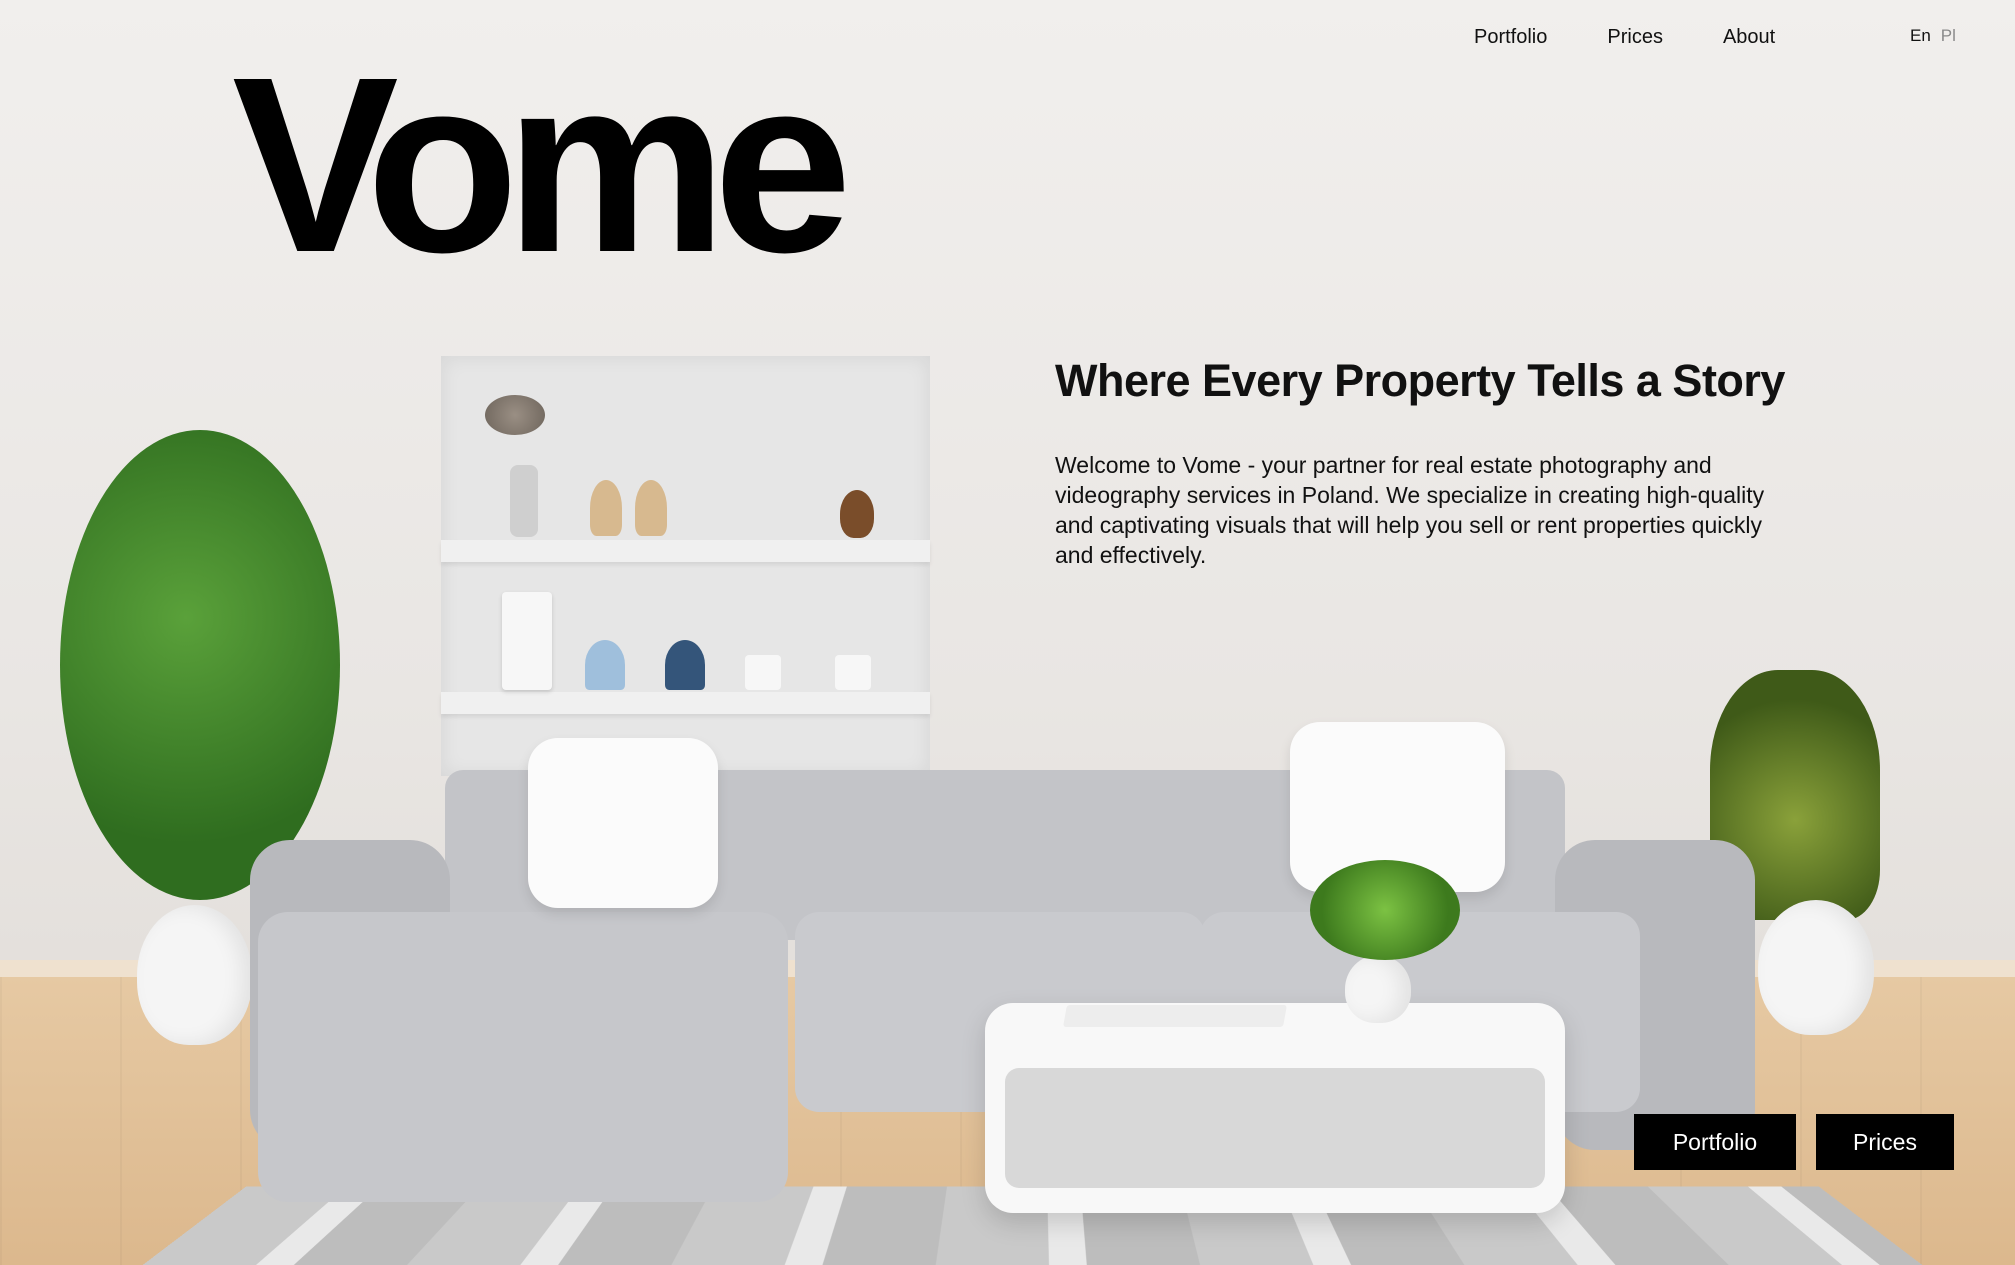 The width and height of the screenshot is (2015, 1265). What do you see at coordinates (857, 514) in the screenshot?
I see `pinecone-icon` at bounding box center [857, 514].